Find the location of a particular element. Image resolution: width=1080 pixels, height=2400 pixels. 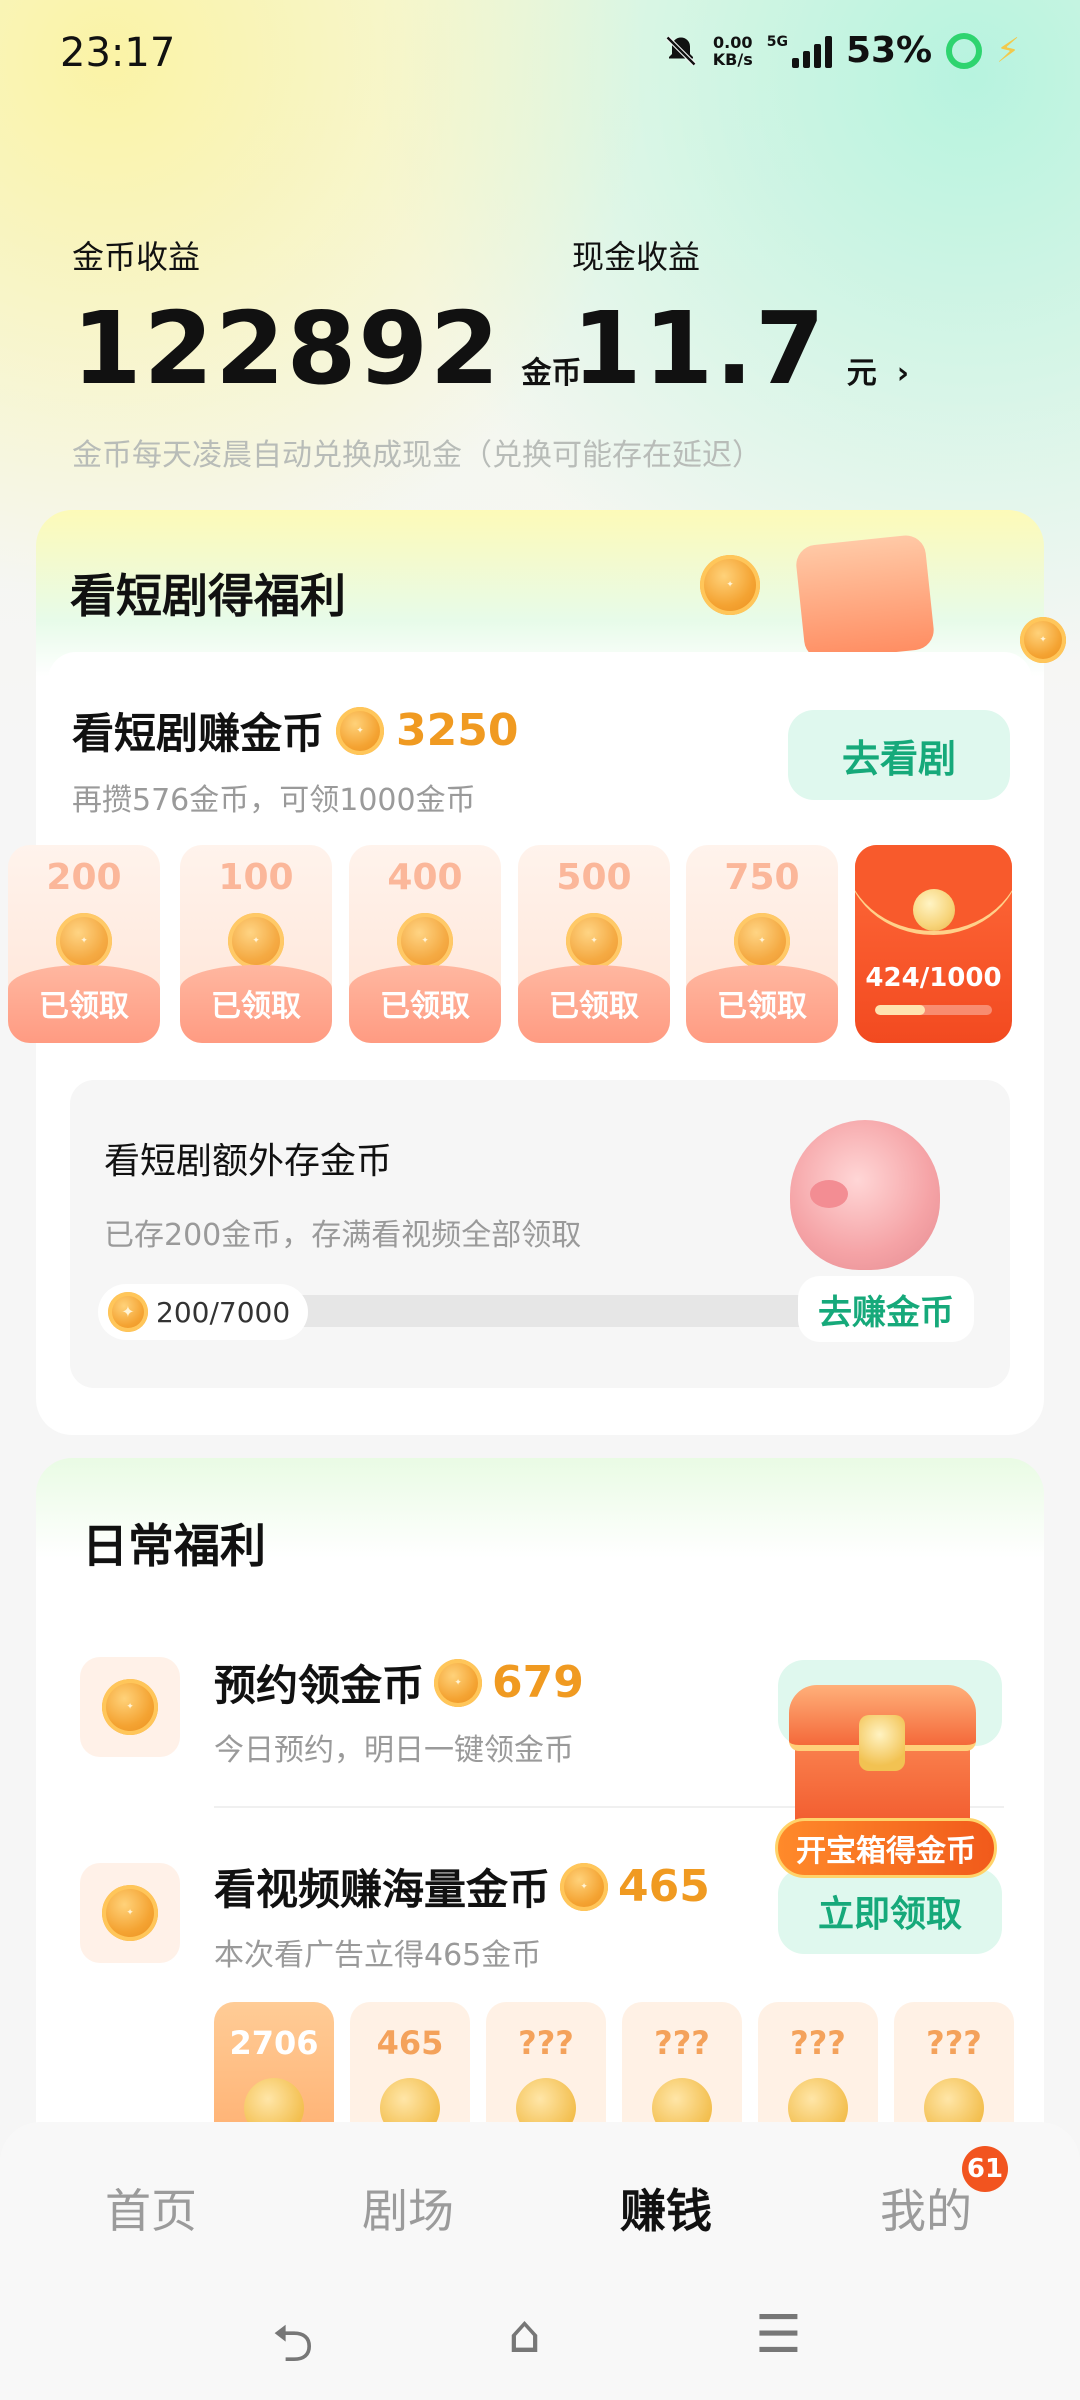

coin-earnings-value: 122892 is located at coordinates (287, 348).